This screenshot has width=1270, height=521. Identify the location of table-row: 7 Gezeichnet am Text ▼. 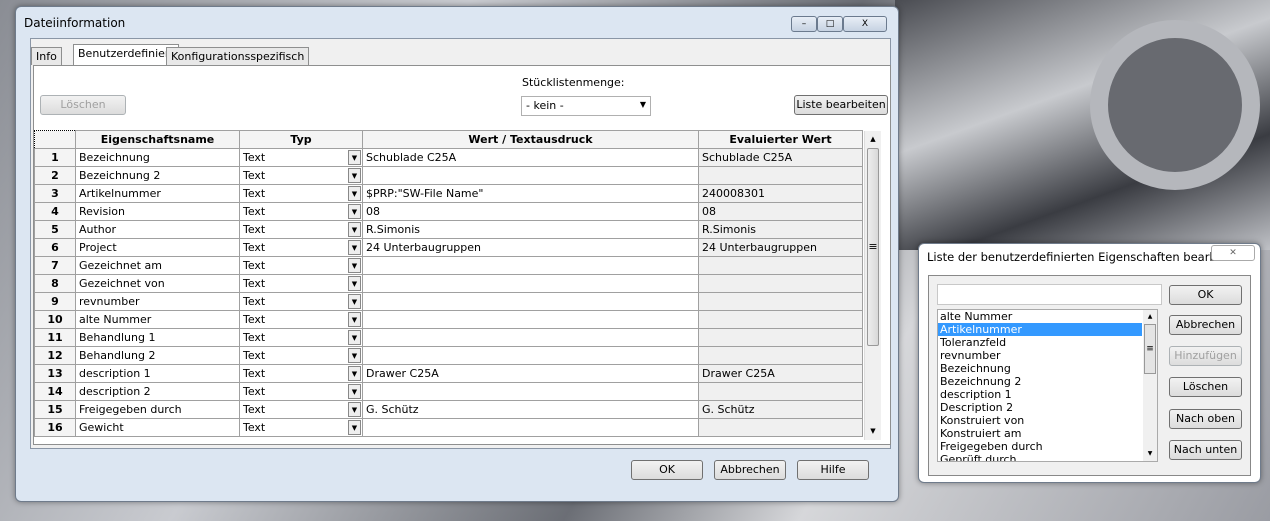
(448, 265).